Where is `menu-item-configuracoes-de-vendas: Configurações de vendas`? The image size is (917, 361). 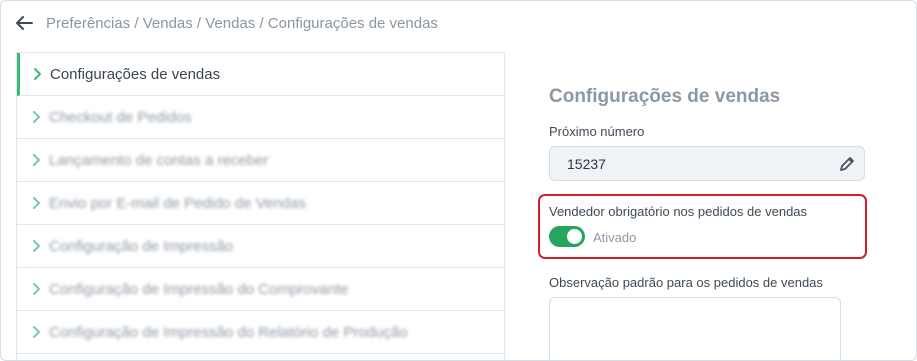
menu-item-configuracoes-de-vendas: Configurações de vendas is located at coordinates (260, 74).